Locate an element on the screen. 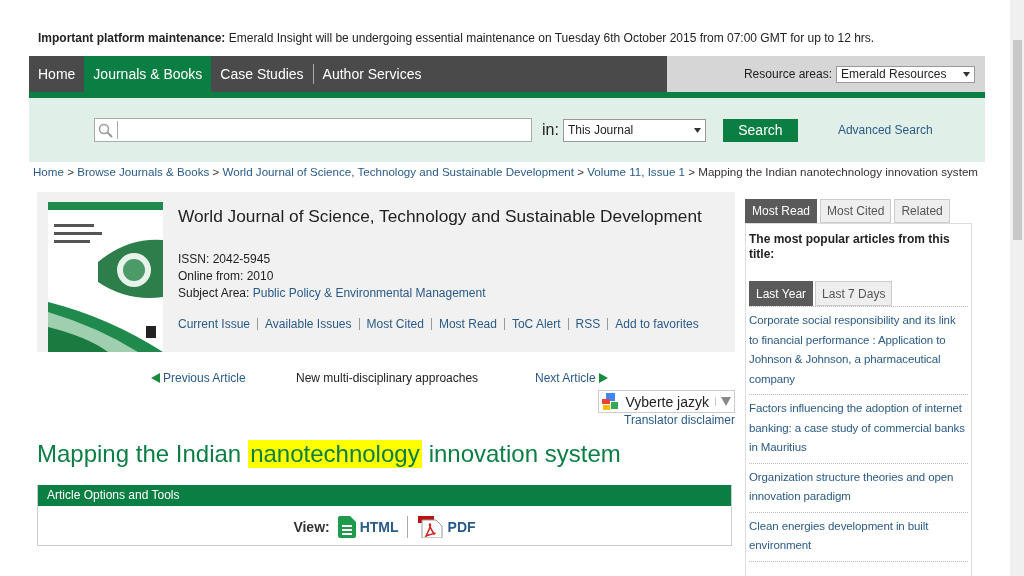 The width and height of the screenshot is (1024, 576). pdf-file-icon is located at coordinates (430, 527).